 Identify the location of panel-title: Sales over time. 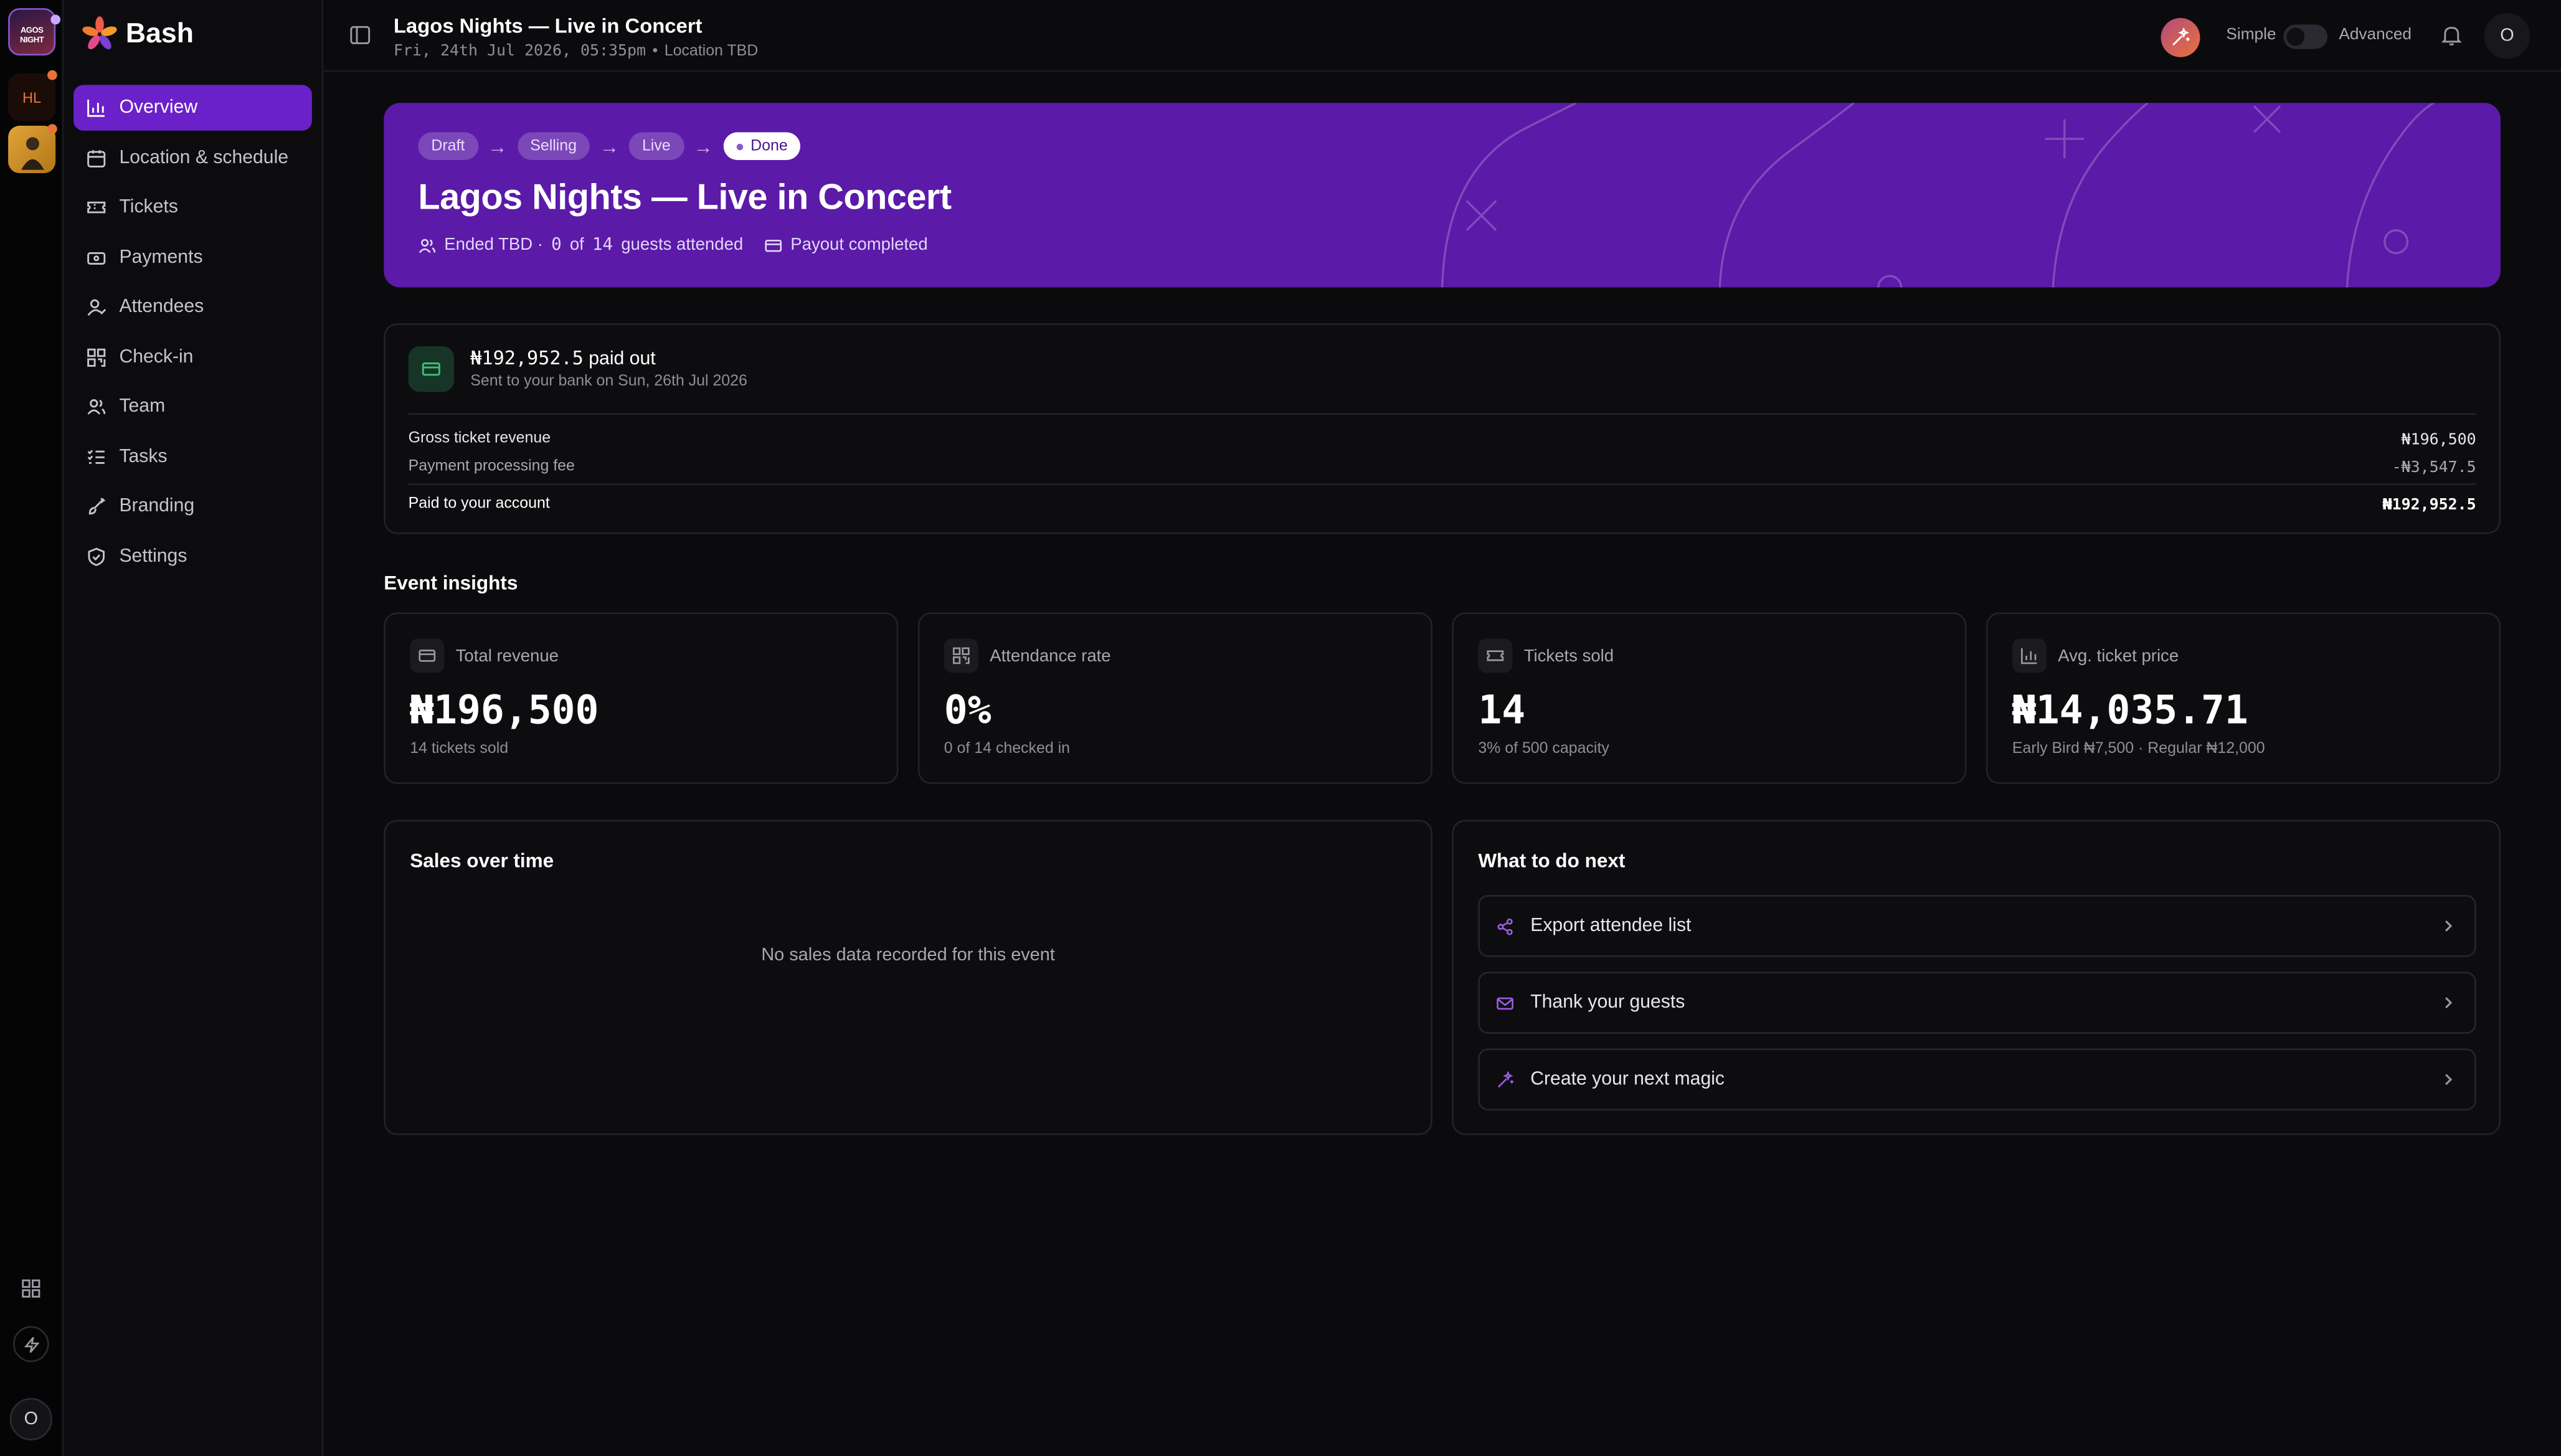
(482, 860).